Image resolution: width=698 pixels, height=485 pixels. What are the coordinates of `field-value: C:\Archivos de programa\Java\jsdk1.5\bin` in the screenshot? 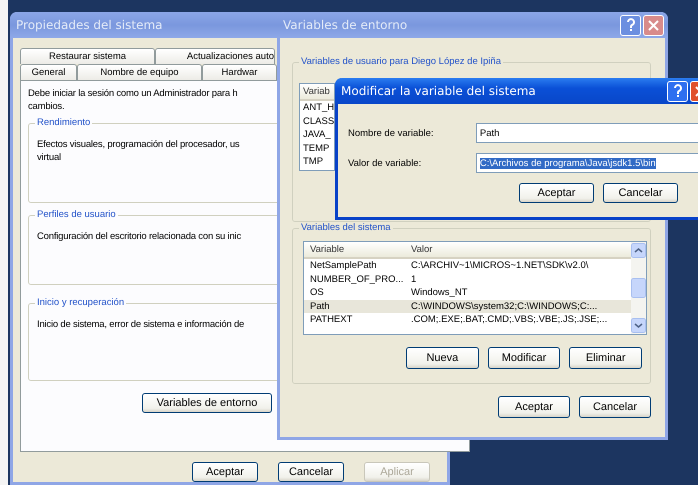 It's located at (568, 163).